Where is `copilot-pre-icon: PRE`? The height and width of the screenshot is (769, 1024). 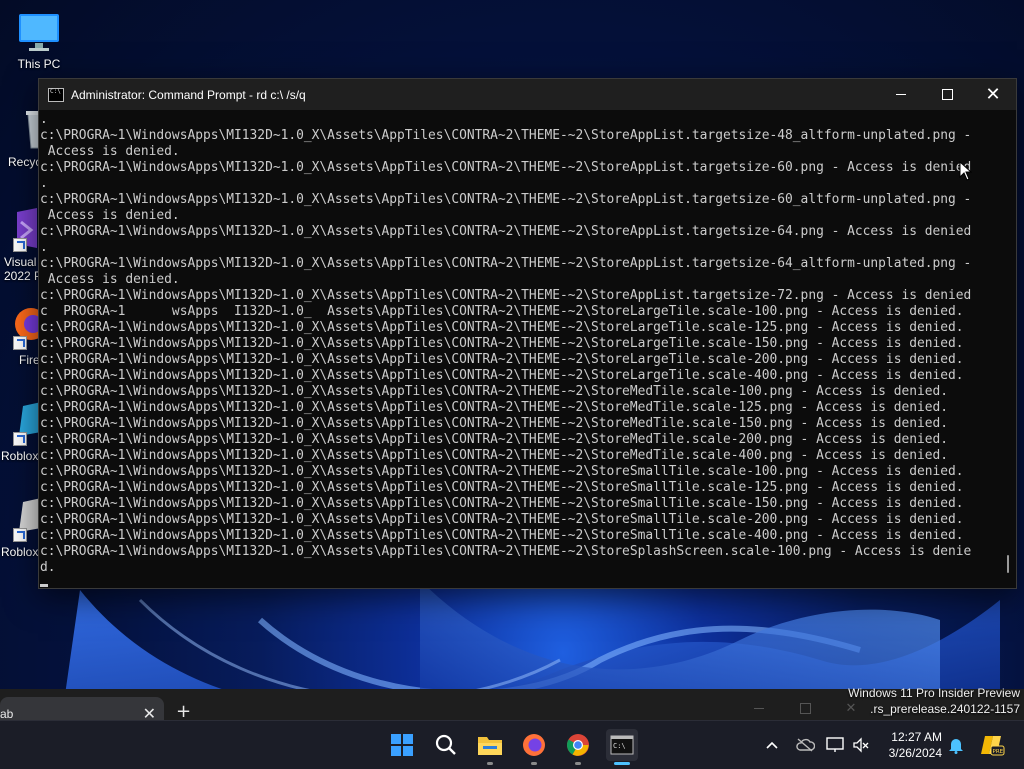 copilot-pre-icon: PRE is located at coordinates (993, 746).